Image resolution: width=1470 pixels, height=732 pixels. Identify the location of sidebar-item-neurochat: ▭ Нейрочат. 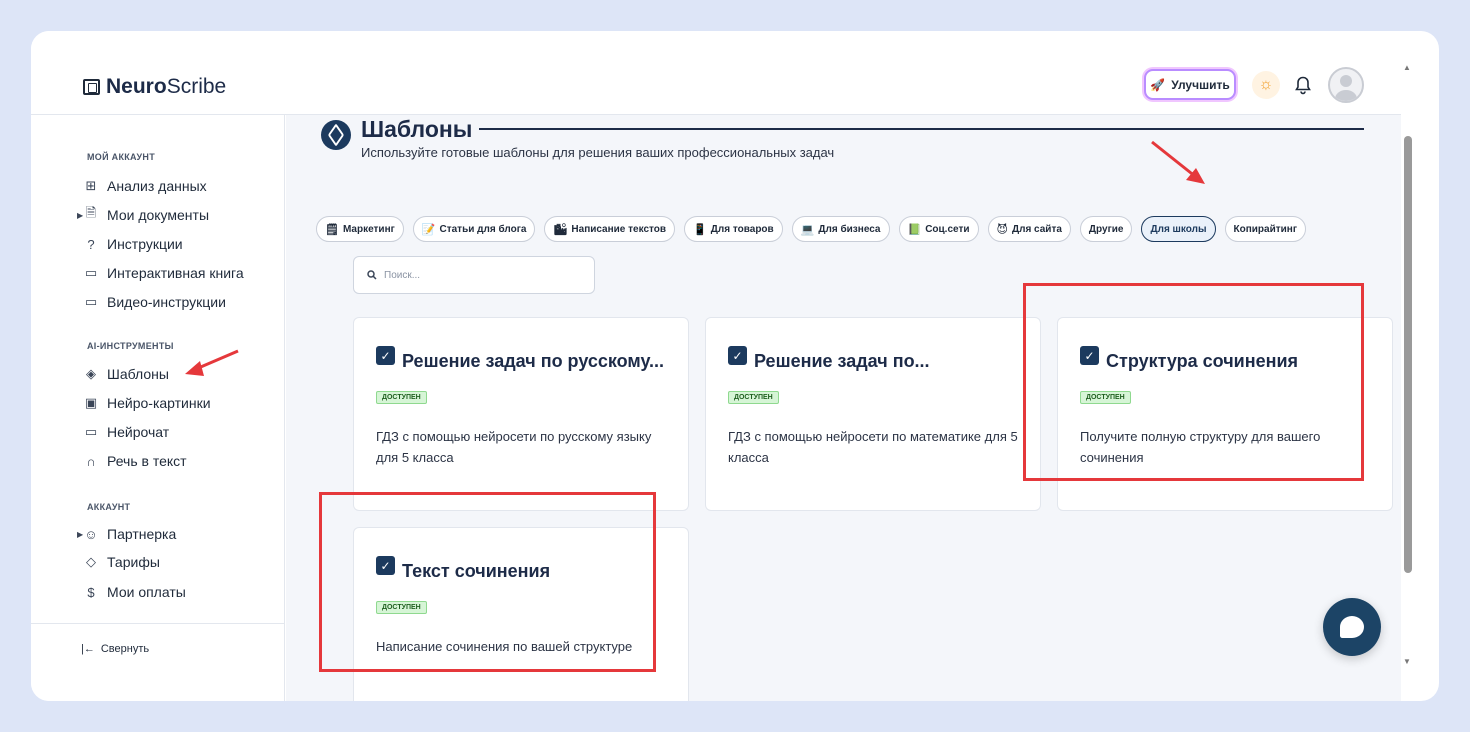
(126, 432).